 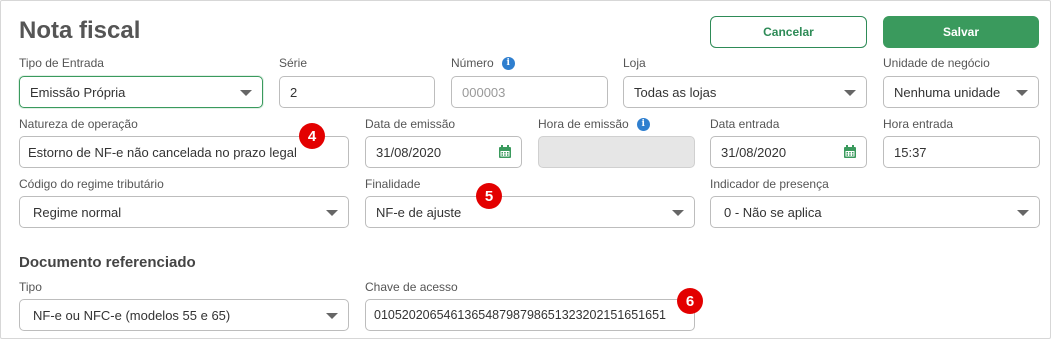 What do you see at coordinates (918, 124) in the screenshot?
I see `hora-entrada-label: Hora entrada` at bounding box center [918, 124].